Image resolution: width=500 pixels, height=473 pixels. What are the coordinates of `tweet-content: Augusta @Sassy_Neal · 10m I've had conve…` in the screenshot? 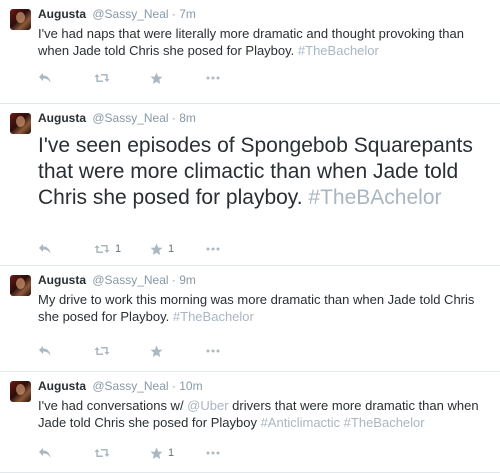 It's located at (265, 404).